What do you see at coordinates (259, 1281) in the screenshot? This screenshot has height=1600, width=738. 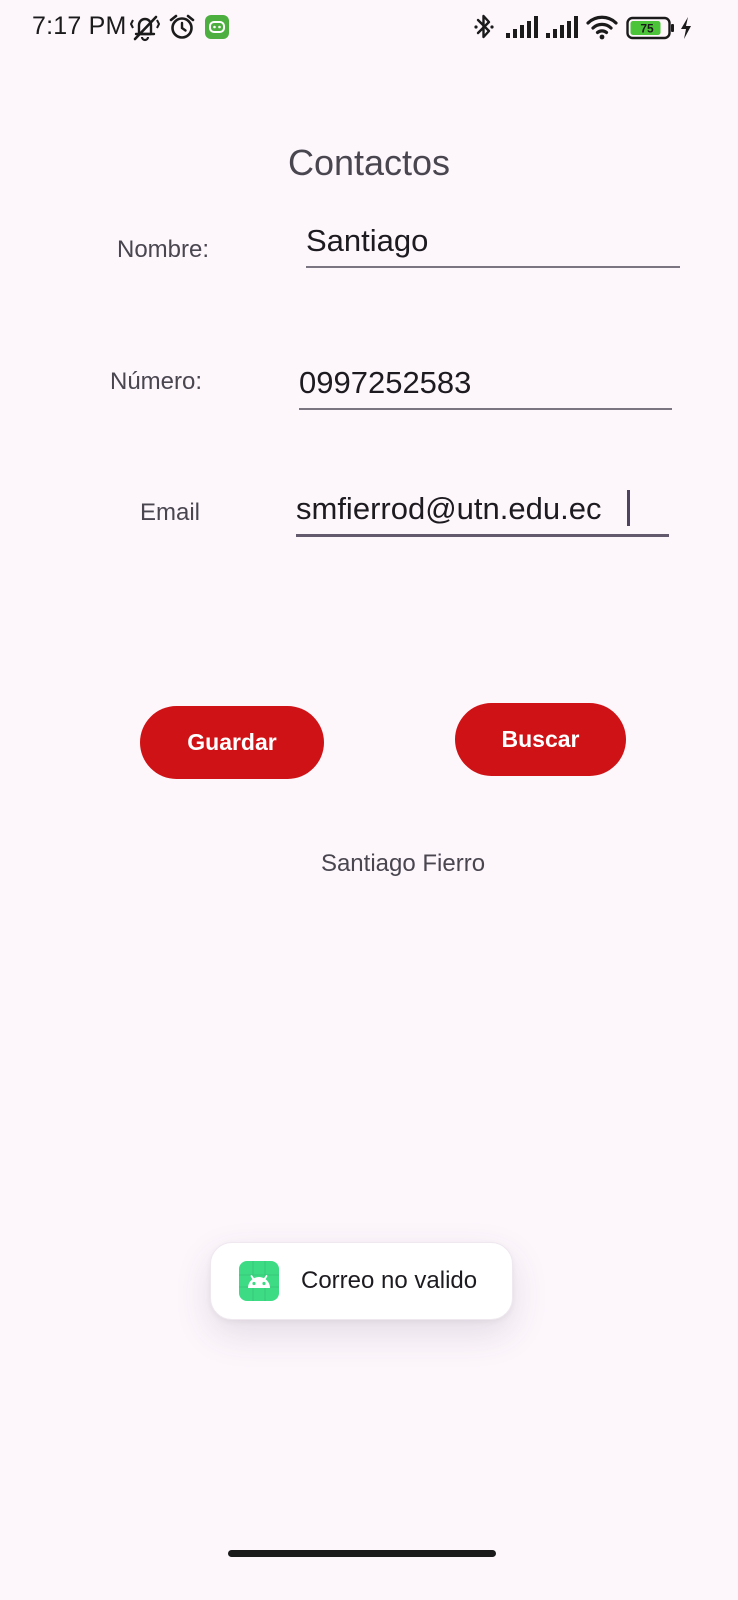 I see `android-icon` at bounding box center [259, 1281].